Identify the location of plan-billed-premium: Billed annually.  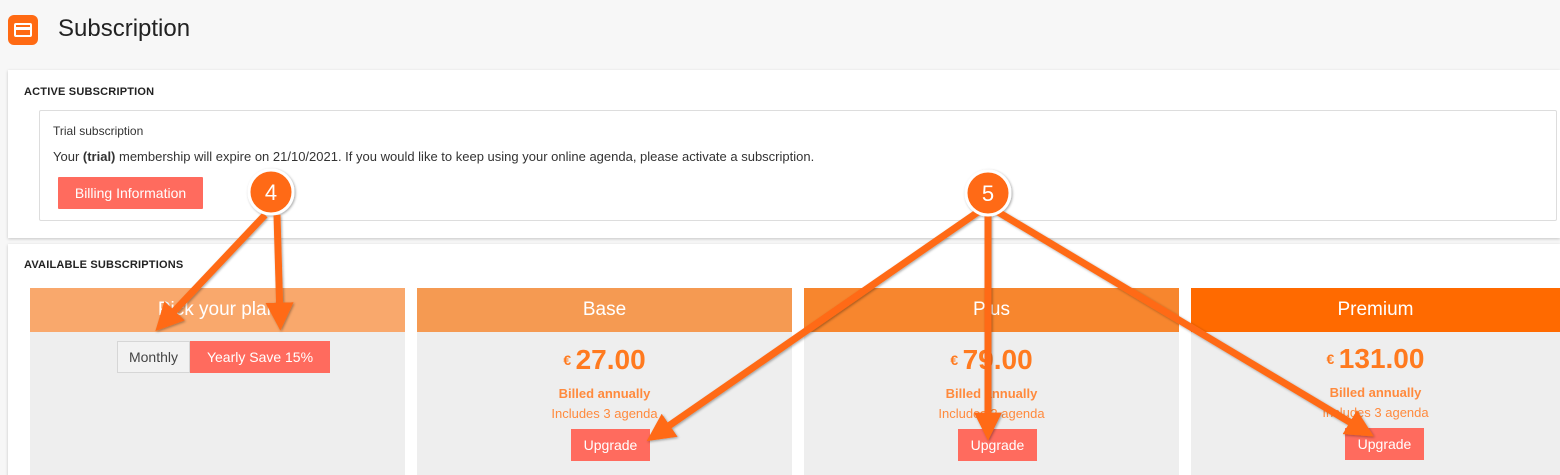
(1375, 392).